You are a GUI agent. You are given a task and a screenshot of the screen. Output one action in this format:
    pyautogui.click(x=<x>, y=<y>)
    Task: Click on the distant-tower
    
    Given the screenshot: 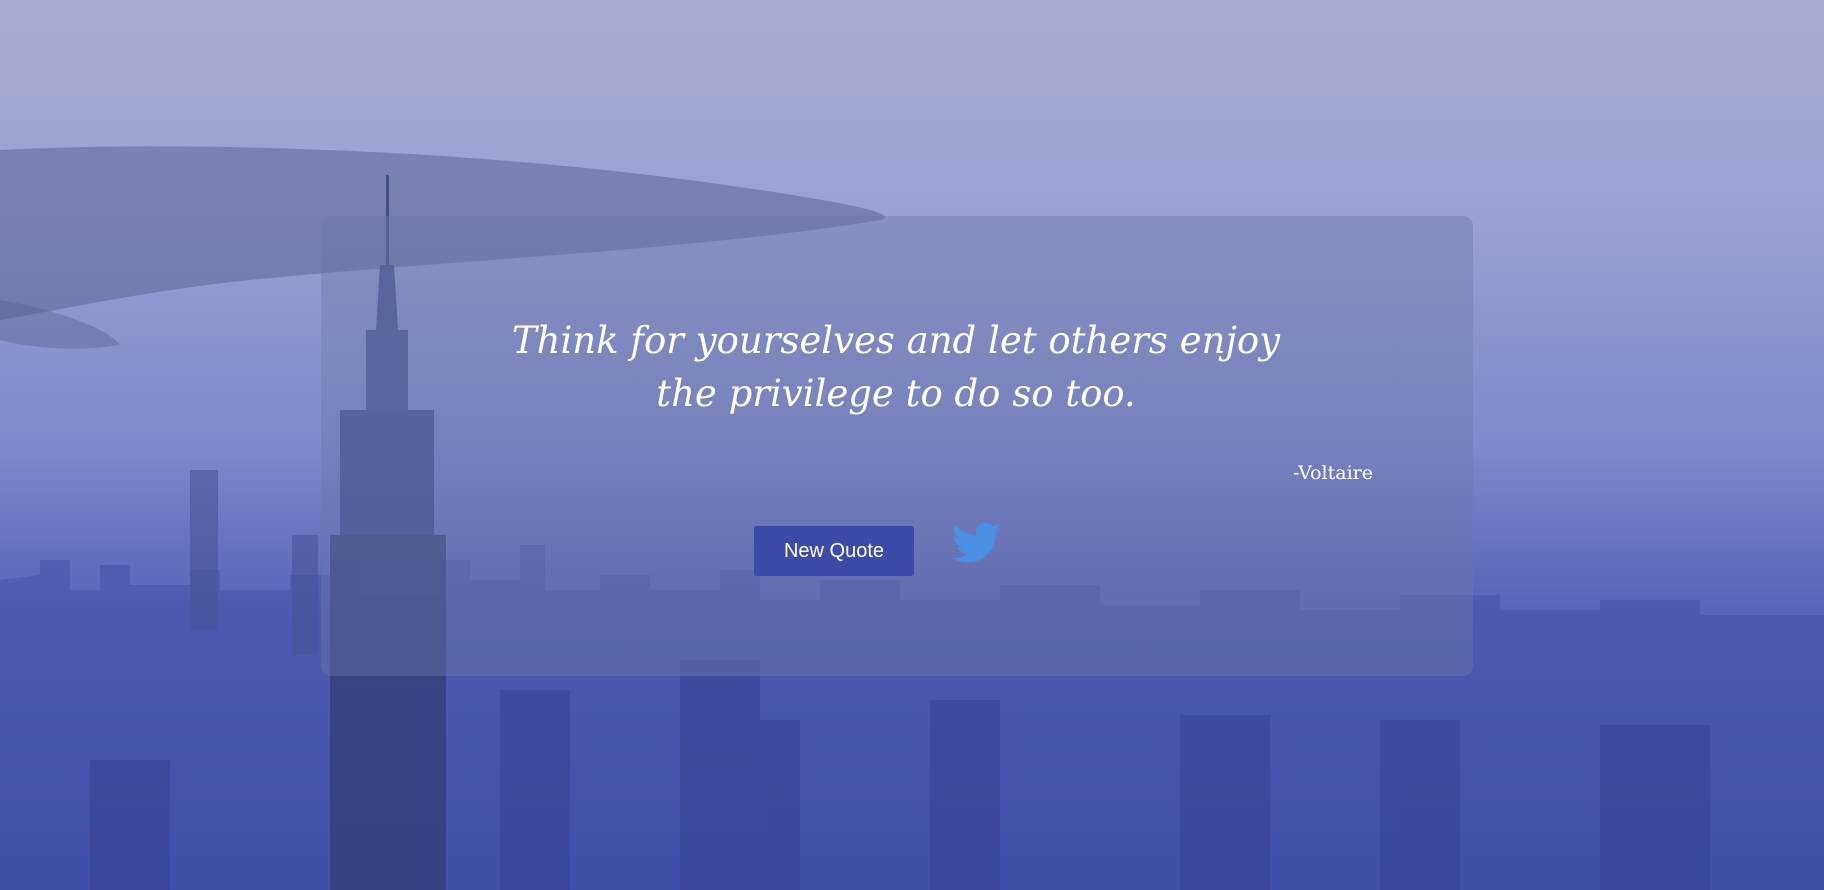 What is the action you would take?
    pyautogui.click(x=204, y=550)
    